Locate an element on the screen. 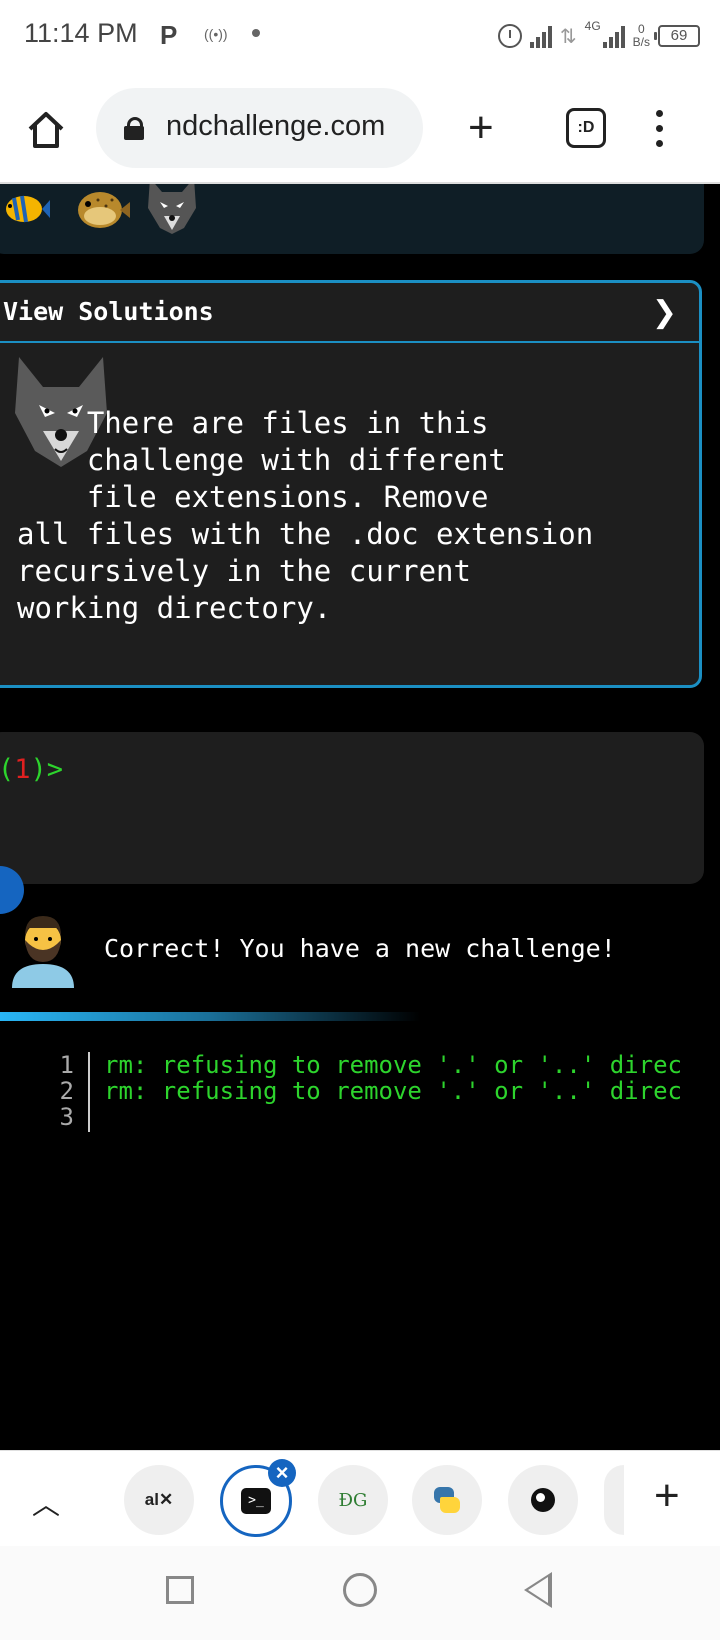 The image size is (720, 1640). back-button is located at coordinates (538, 1590).